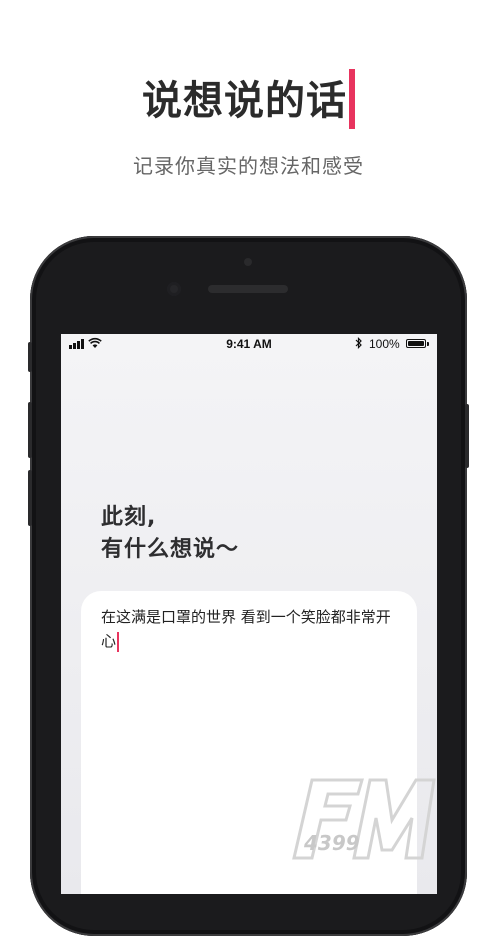  Describe the element at coordinates (30, 357) in the screenshot. I see `phone-side-button-left-top` at that location.